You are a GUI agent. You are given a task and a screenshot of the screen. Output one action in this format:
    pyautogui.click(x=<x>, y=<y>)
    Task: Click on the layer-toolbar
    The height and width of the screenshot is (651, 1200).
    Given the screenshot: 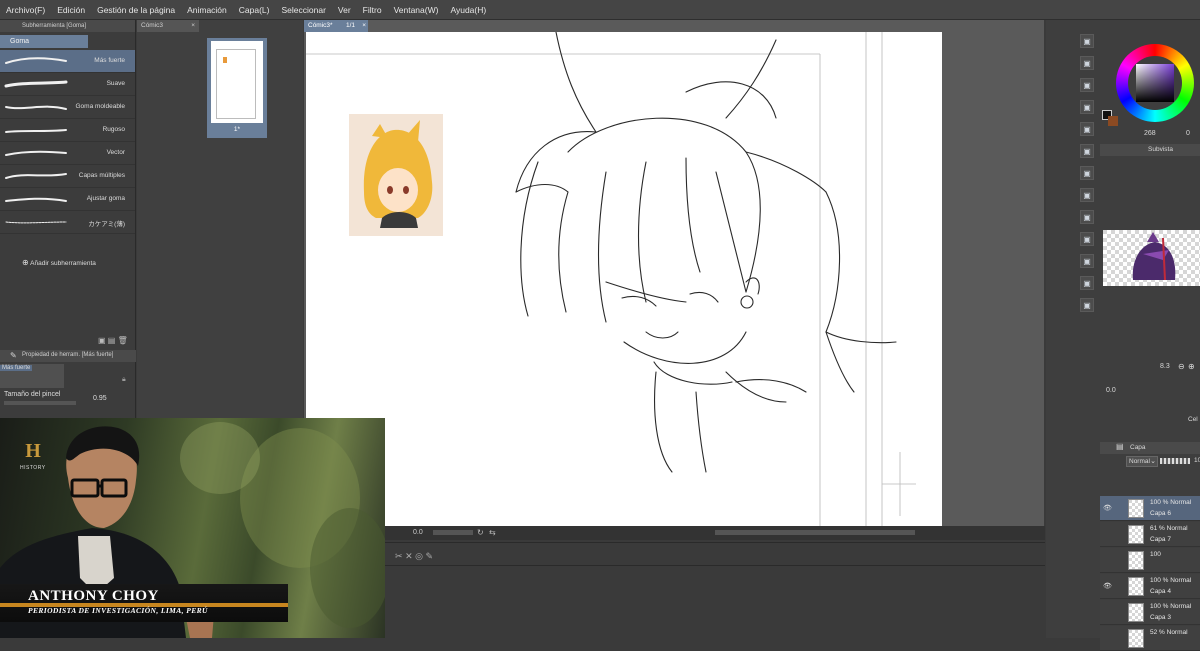 What is the action you would take?
    pyautogui.click(x=1150, y=487)
    